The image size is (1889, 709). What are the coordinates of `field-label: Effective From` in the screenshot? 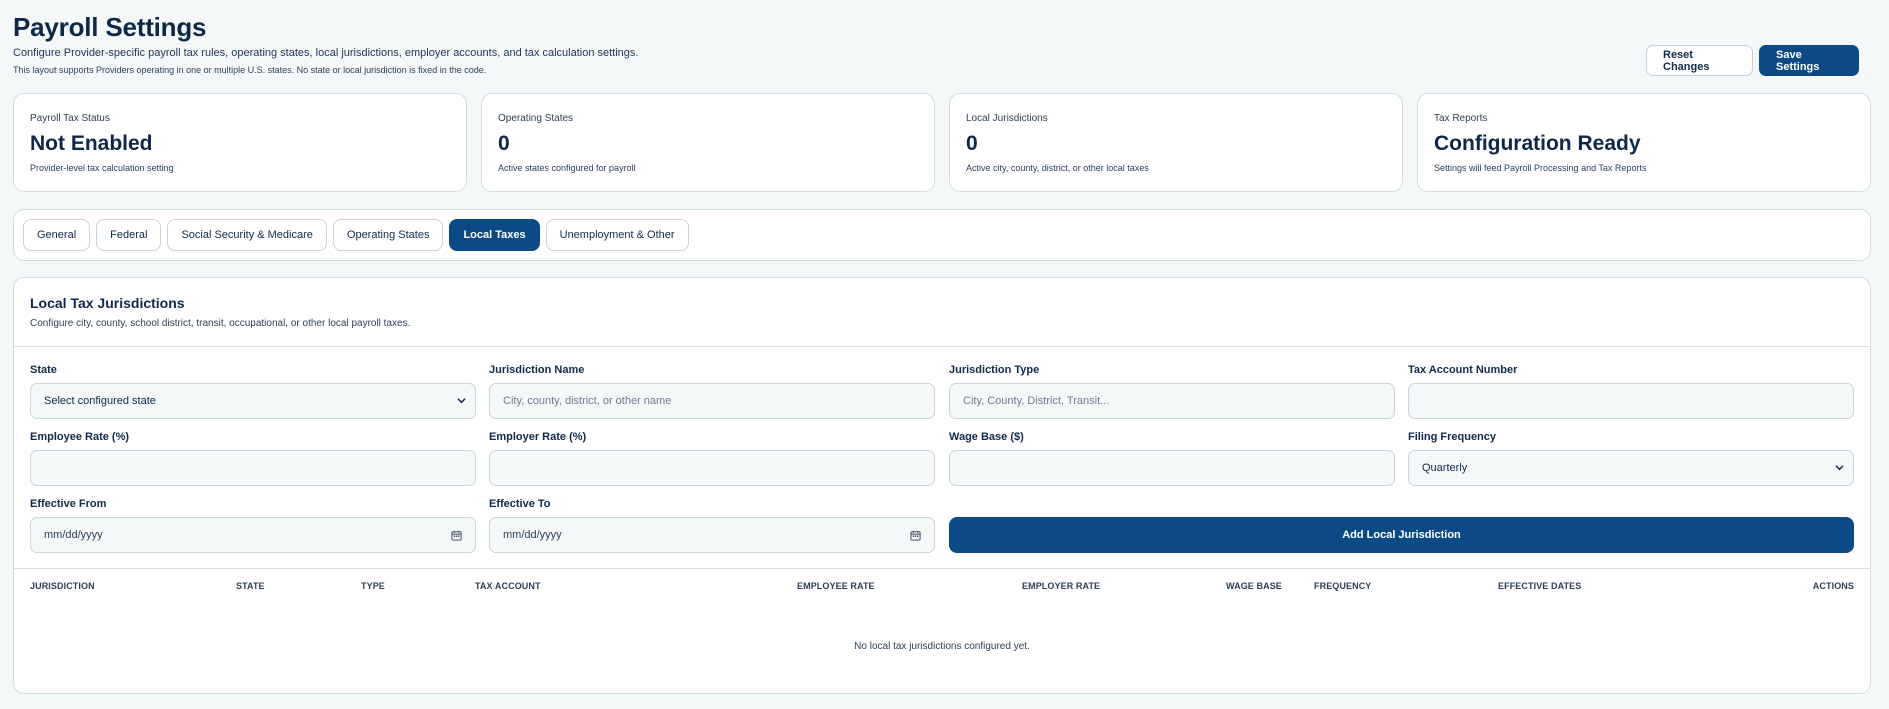 It's located at (68, 504).